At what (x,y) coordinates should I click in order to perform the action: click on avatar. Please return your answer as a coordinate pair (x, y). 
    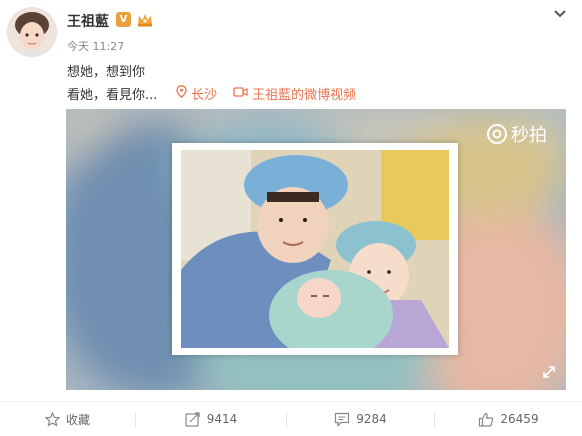
    Looking at the image, I should click on (32, 32).